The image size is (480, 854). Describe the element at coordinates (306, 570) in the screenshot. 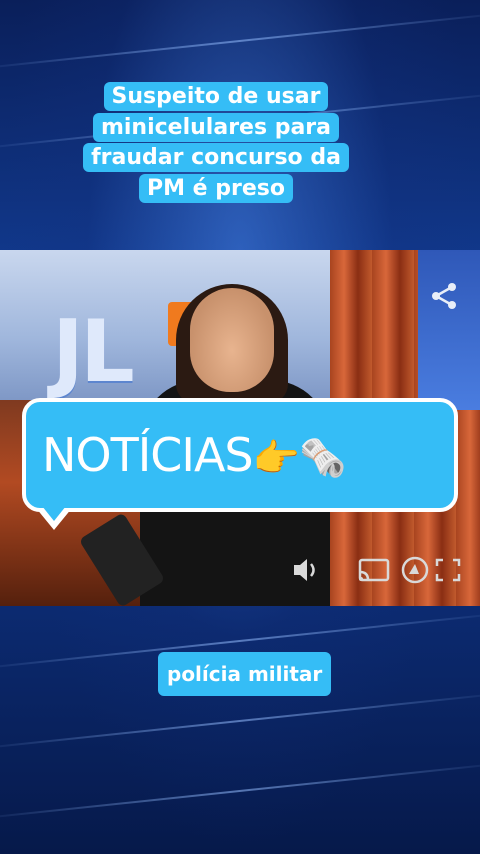

I see `volume-icon` at that location.